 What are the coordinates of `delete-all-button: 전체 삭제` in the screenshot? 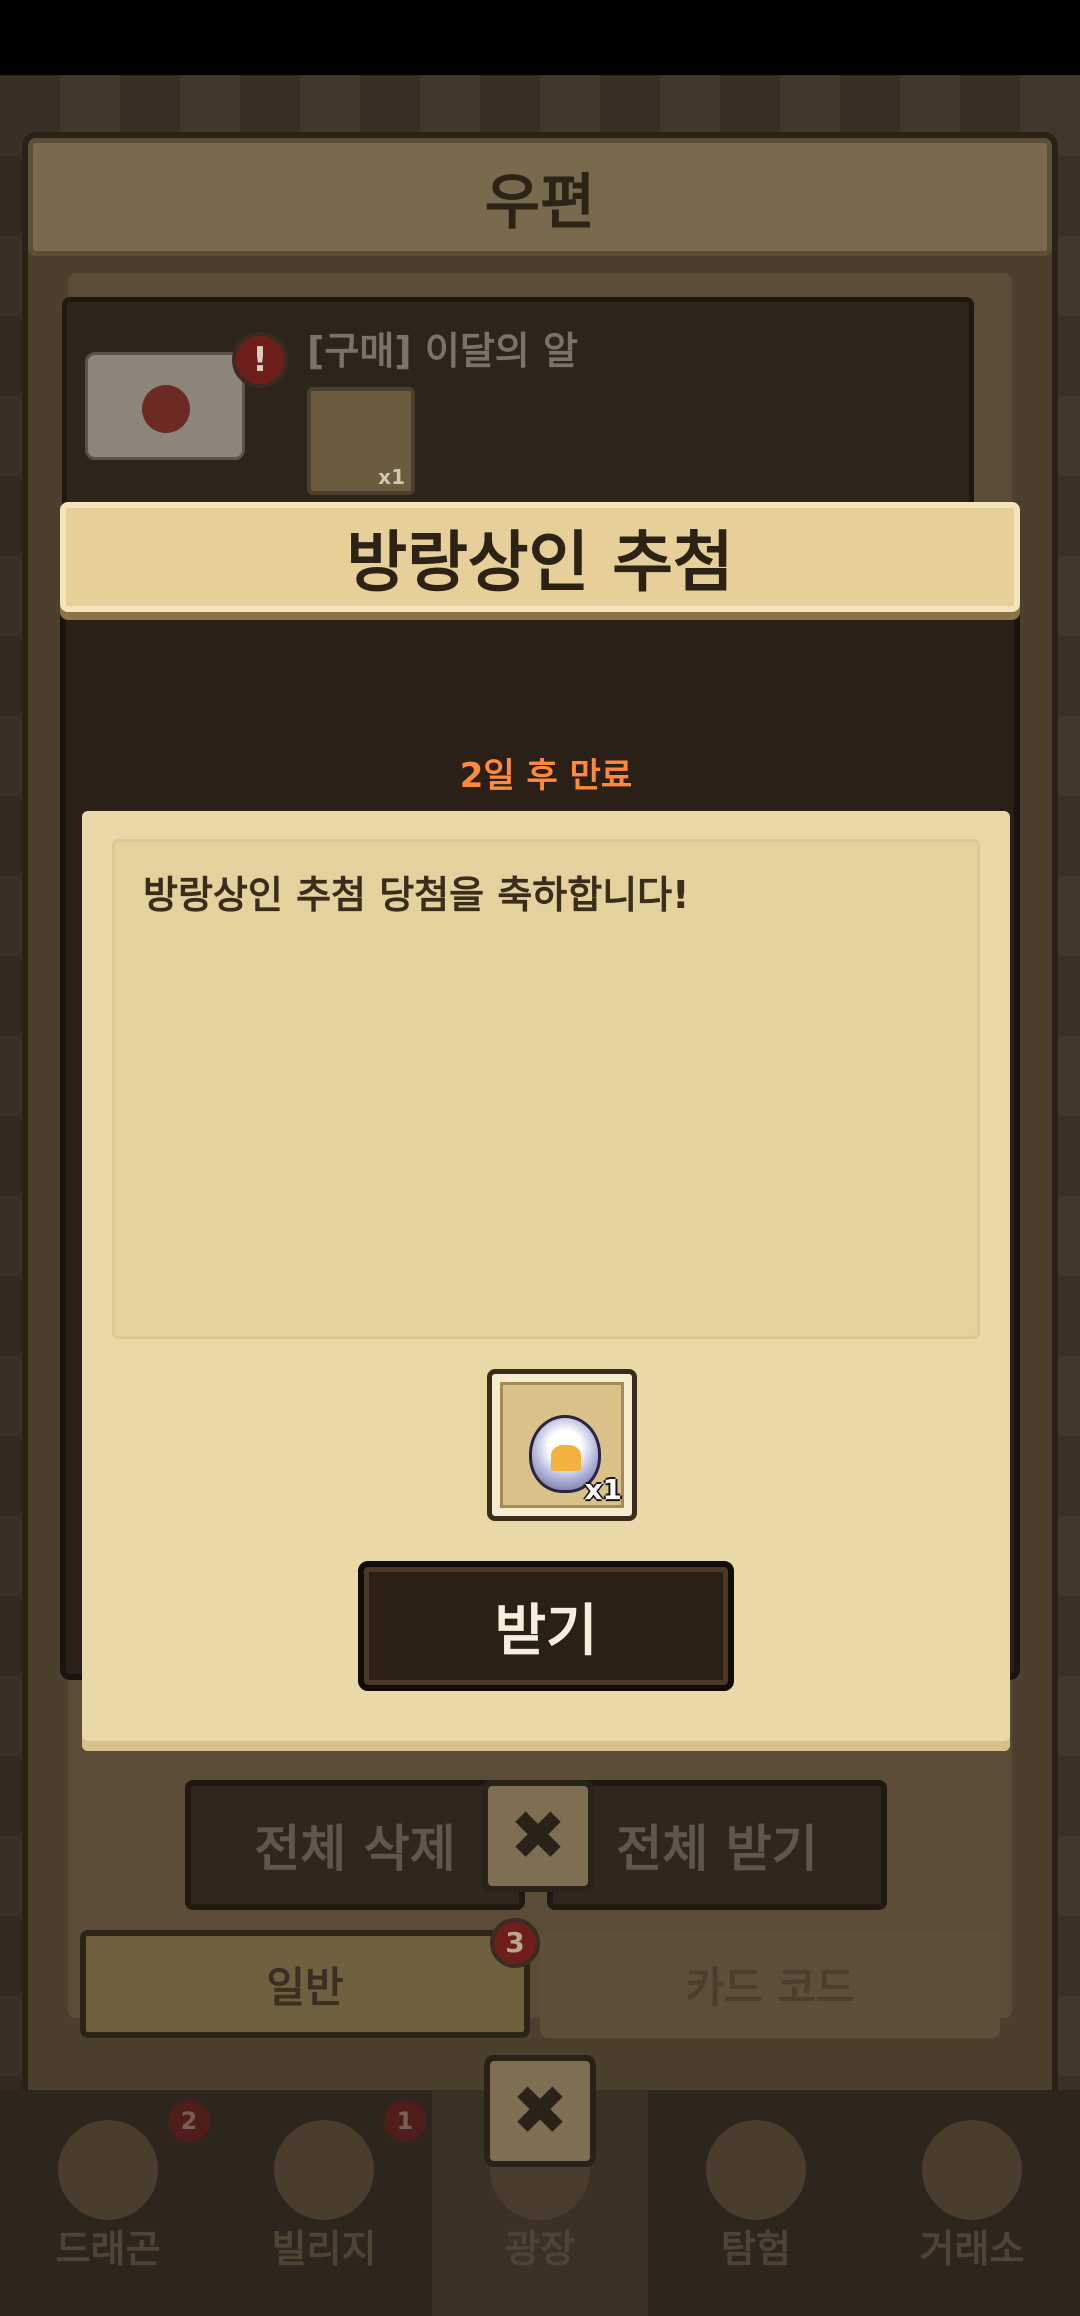 It's located at (355, 1845).